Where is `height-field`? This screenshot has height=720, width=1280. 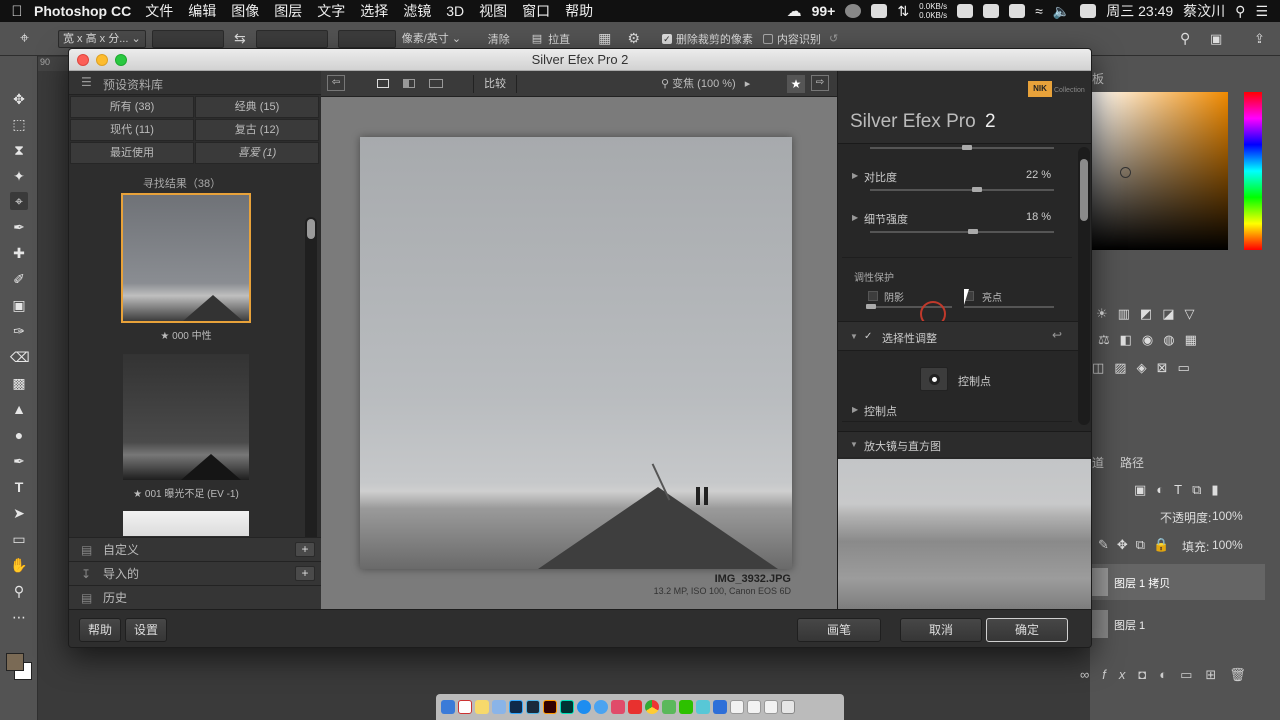
height-field is located at coordinates (291, 38).